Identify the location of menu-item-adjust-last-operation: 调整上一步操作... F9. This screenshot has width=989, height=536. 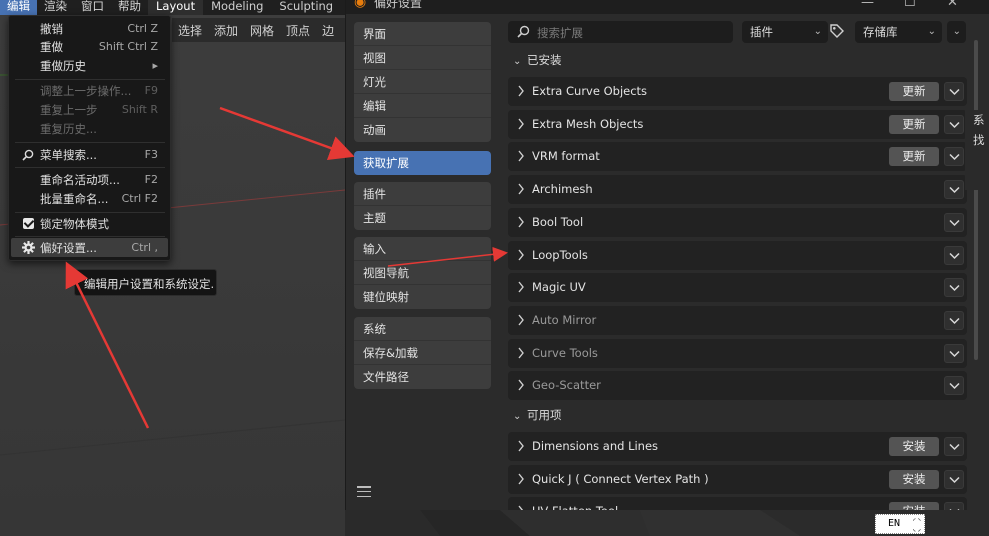
(89, 90).